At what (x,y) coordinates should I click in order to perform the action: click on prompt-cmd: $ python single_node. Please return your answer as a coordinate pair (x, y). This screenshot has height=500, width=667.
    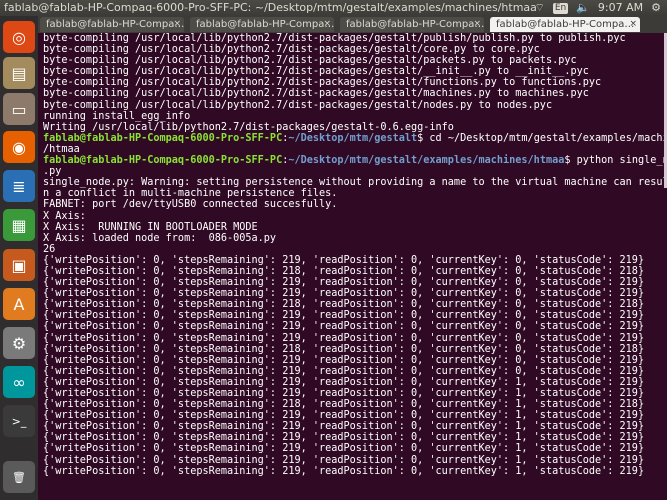
    Looking at the image, I should click on (615, 161).